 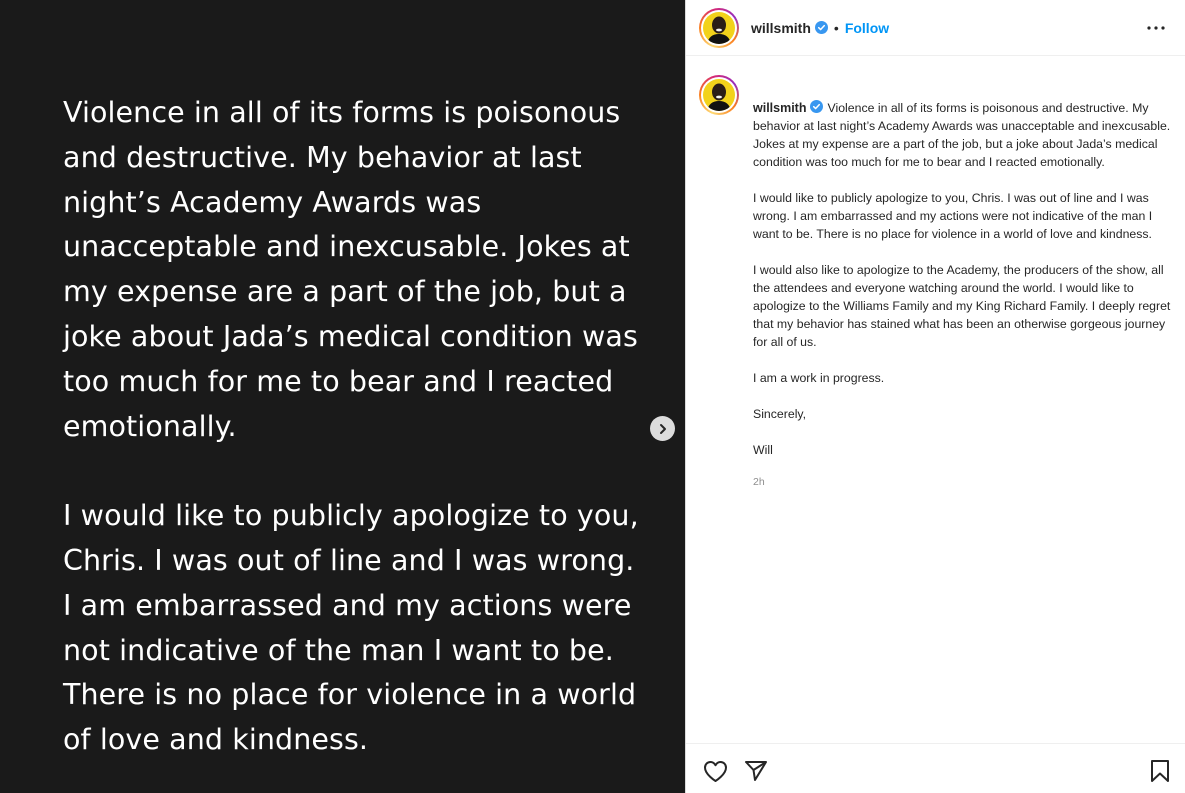 What do you see at coordinates (763, 450) in the screenshot?
I see `caption-paragraph: Will` at bounding box center [763, 450].